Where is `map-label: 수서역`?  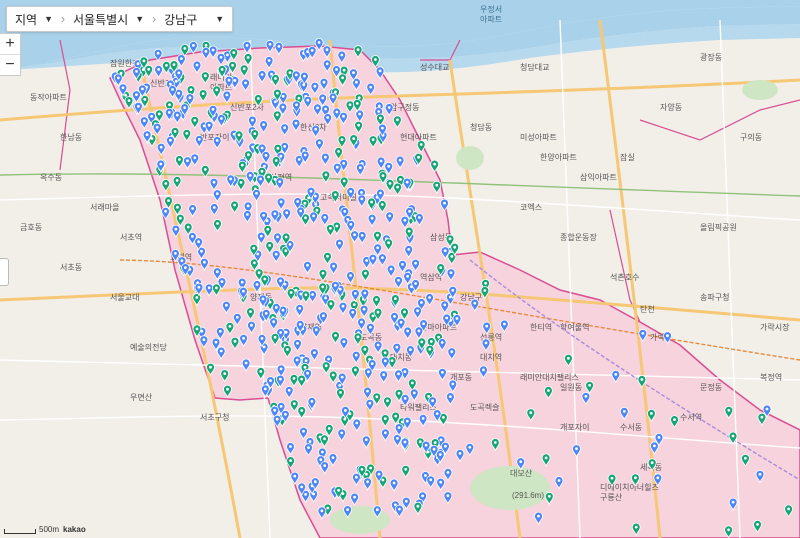
map-label: 수서역 is located at coordinates (691, 417).